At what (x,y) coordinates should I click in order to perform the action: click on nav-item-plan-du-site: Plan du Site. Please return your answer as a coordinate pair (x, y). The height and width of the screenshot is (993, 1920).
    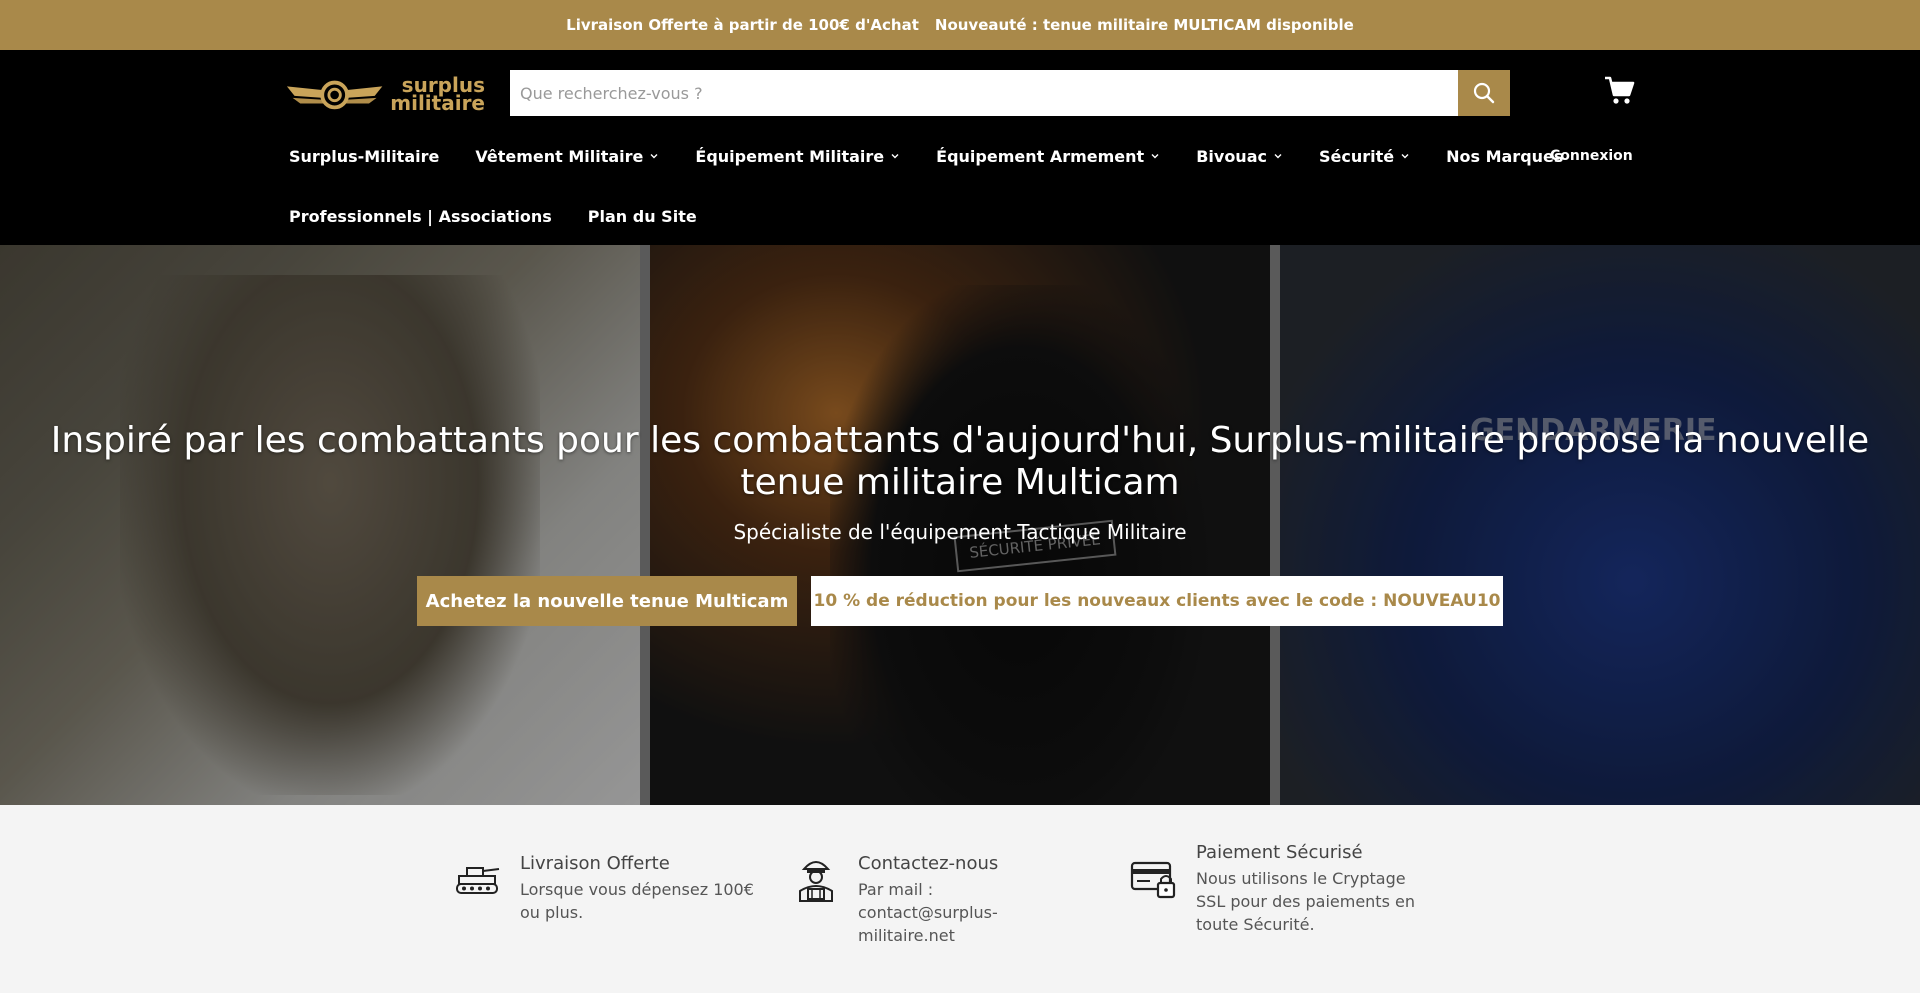
    Looking at the image, I should click on (642, 216).